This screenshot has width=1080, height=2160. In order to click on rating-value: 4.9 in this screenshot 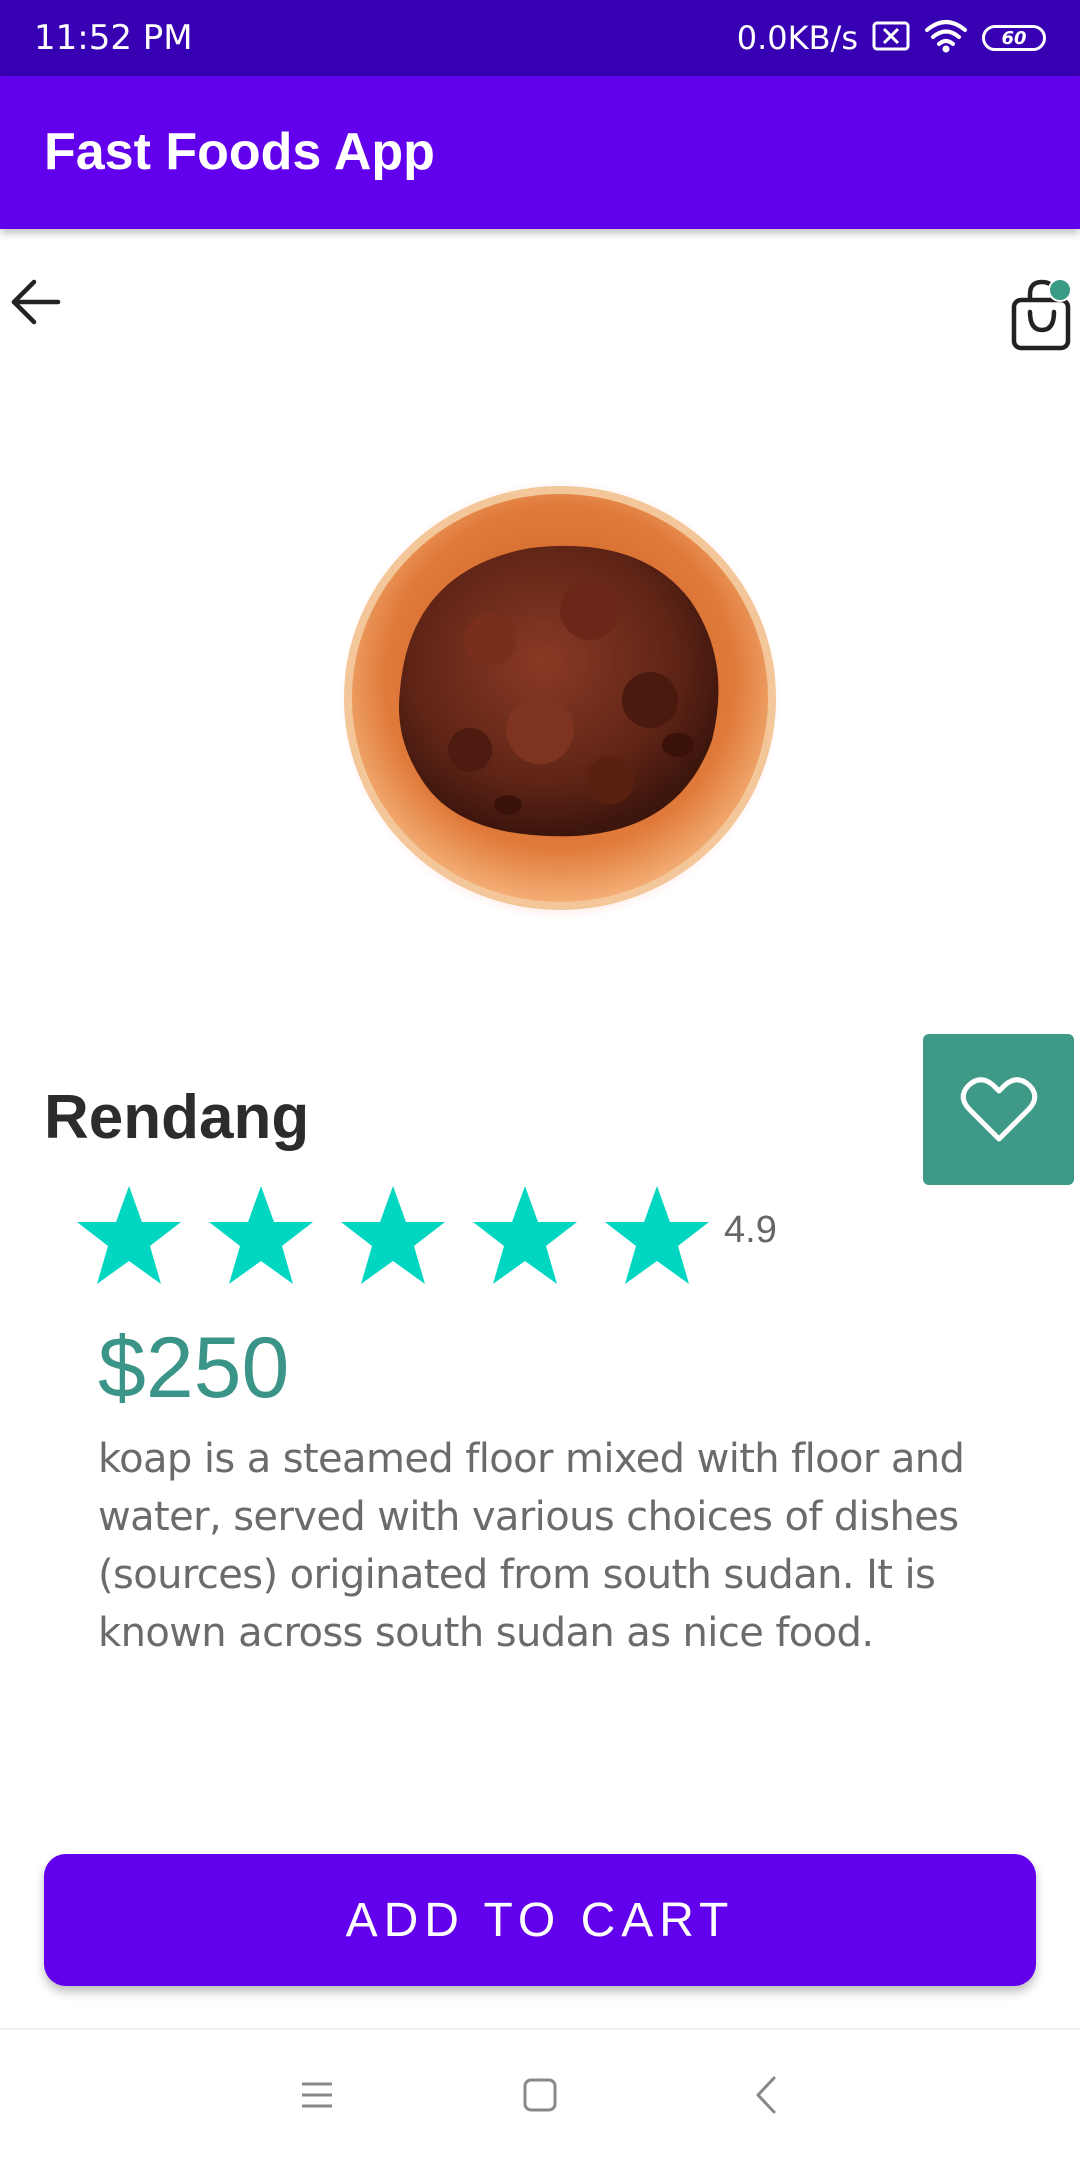, I will do `click(750, 1230)`.